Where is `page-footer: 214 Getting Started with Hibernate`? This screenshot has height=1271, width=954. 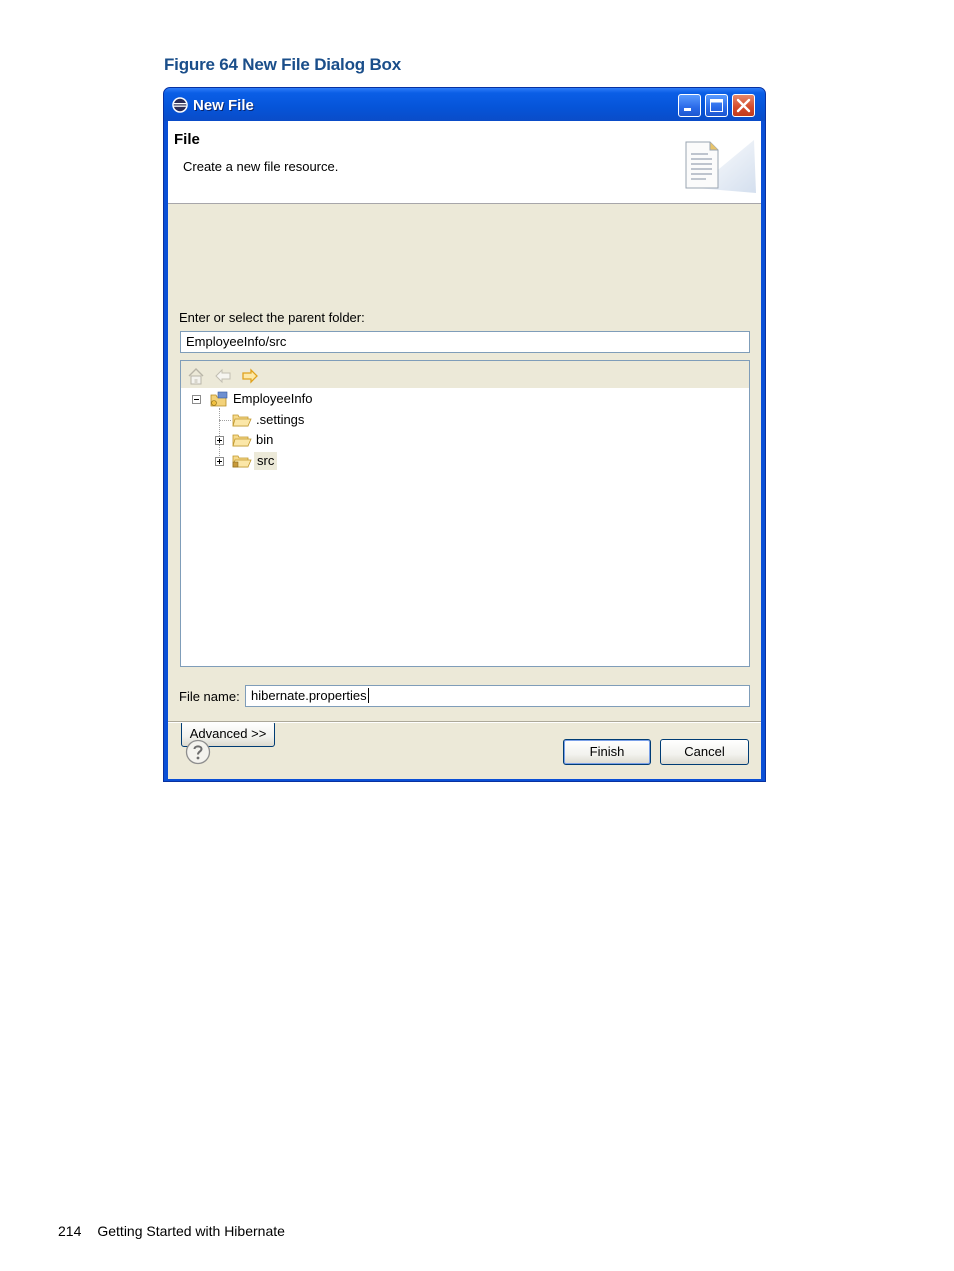
page-footer: 214 Getting Started with Hibernate is located at coordinates (171, 1231).